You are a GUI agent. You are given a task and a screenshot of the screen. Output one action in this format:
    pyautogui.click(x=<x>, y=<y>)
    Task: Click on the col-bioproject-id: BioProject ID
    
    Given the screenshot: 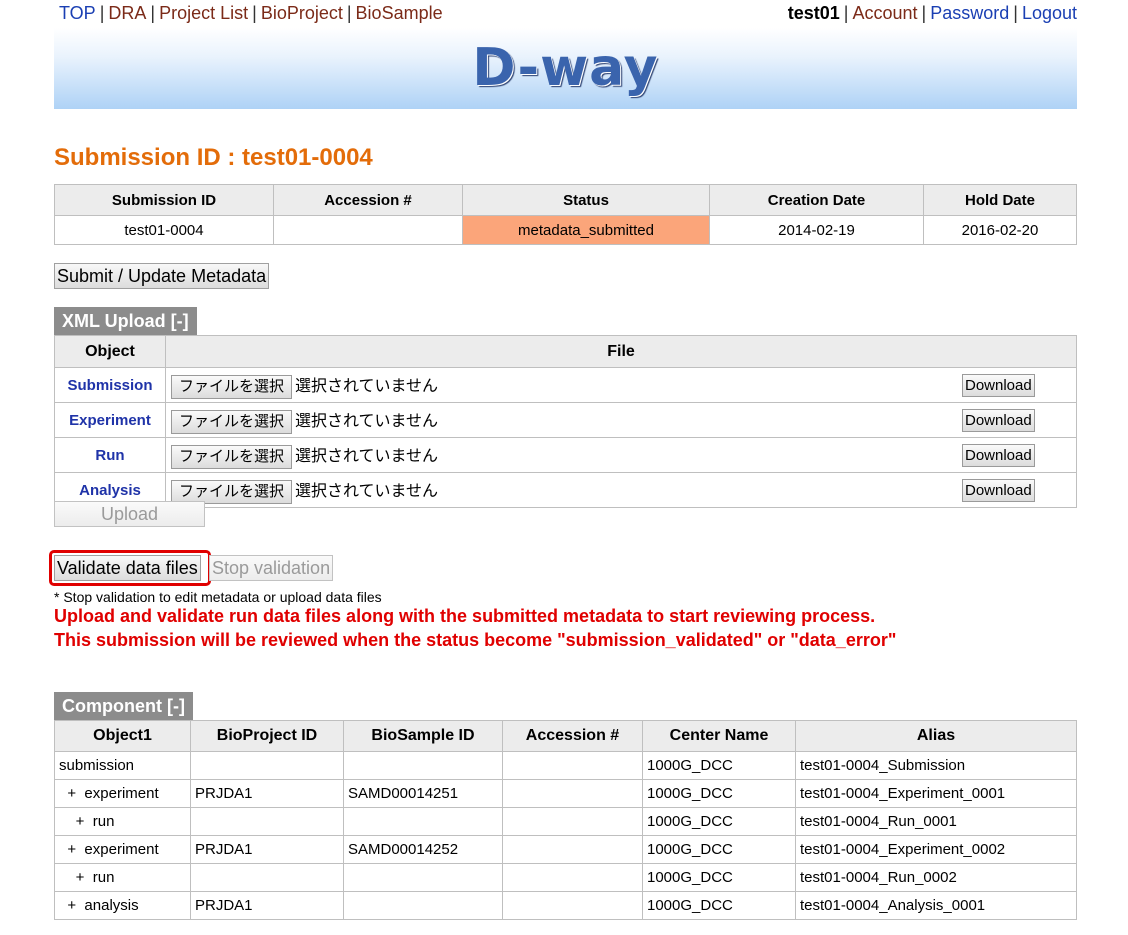 What is the action you would take?
    pyautogui.click(x=267, y=736)
    